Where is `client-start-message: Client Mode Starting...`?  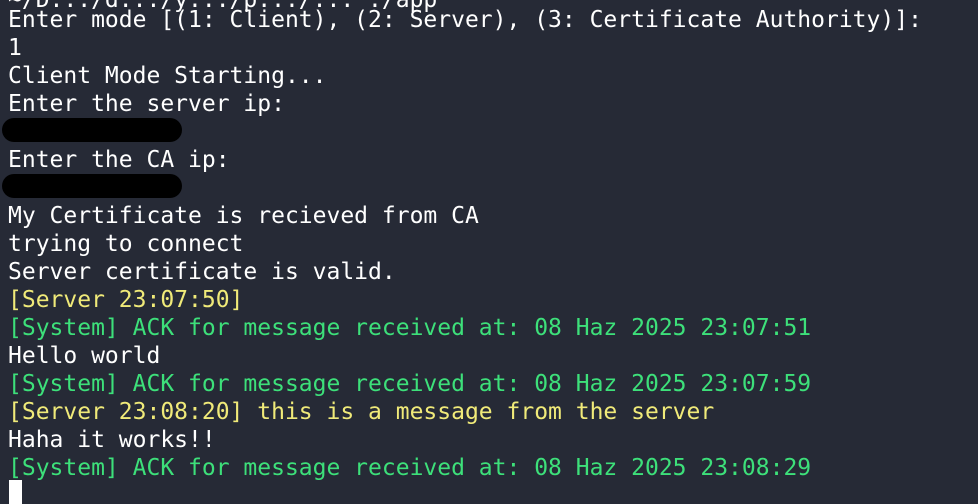 client-start-message: Client Mode Starting... is located at coordinates (167, 76).